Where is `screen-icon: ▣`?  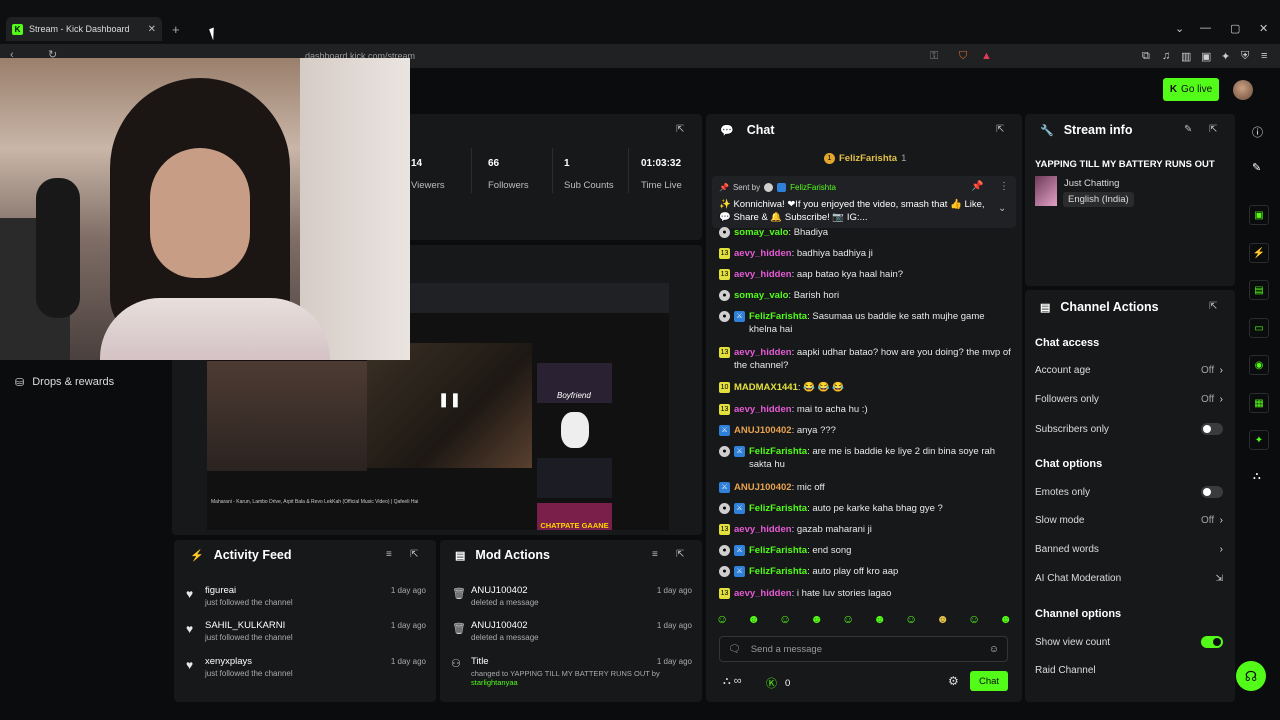 screen-icon: ▣ is located at coordinates (1259, 215).